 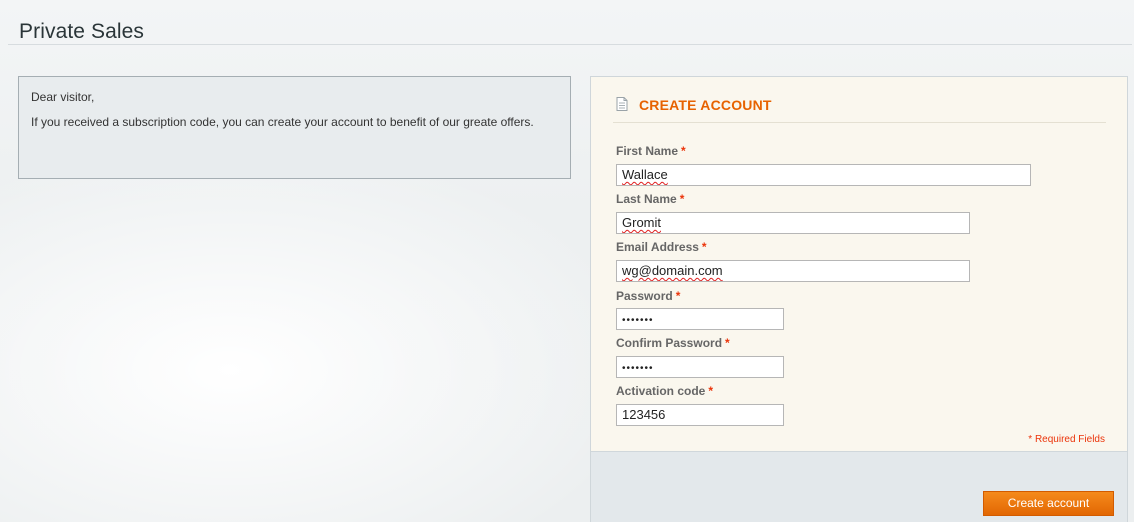 I want to click on notice-greeting: Dear visitor,, so click(x=63, y=97).